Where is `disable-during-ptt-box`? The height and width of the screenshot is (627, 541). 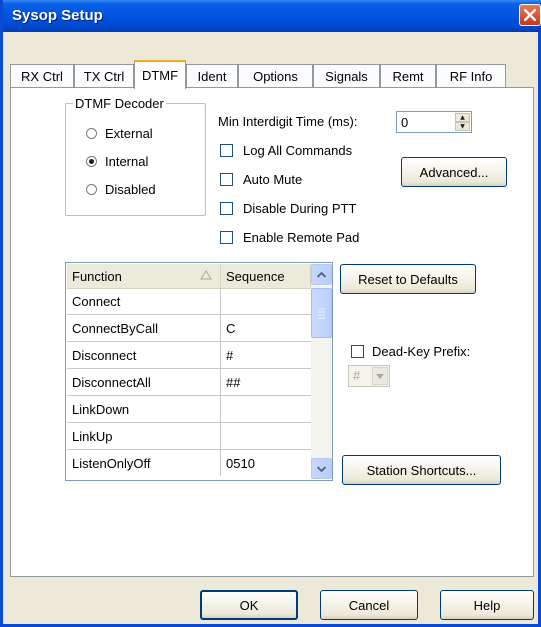
disable-during-ptt-box is located at coordinates (226, 208).